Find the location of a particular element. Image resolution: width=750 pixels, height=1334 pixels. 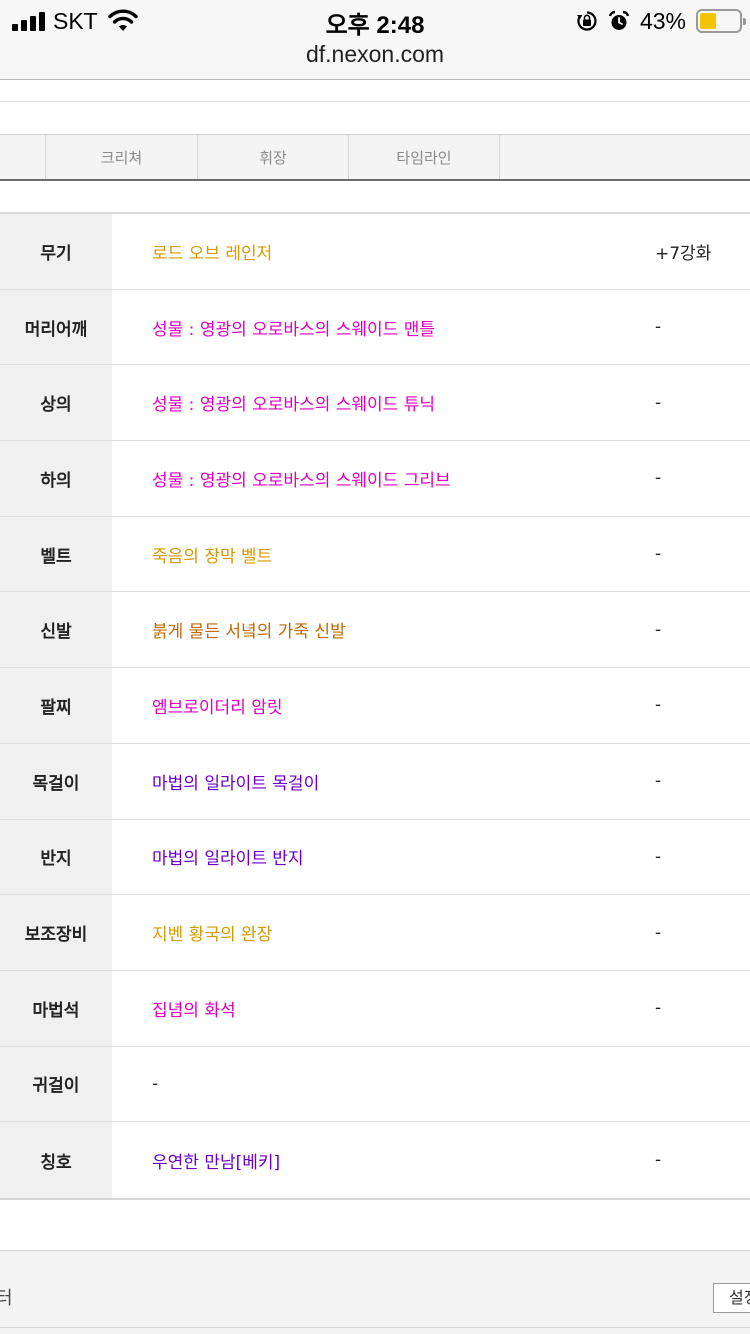

alarm-icon is located at coordinates (619, 20).